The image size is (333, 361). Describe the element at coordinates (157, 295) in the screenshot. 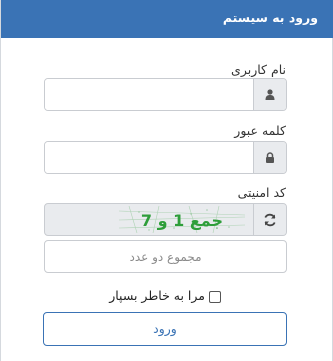

I see `remember-me-label: مرا به خاطر بسپار` at that location.